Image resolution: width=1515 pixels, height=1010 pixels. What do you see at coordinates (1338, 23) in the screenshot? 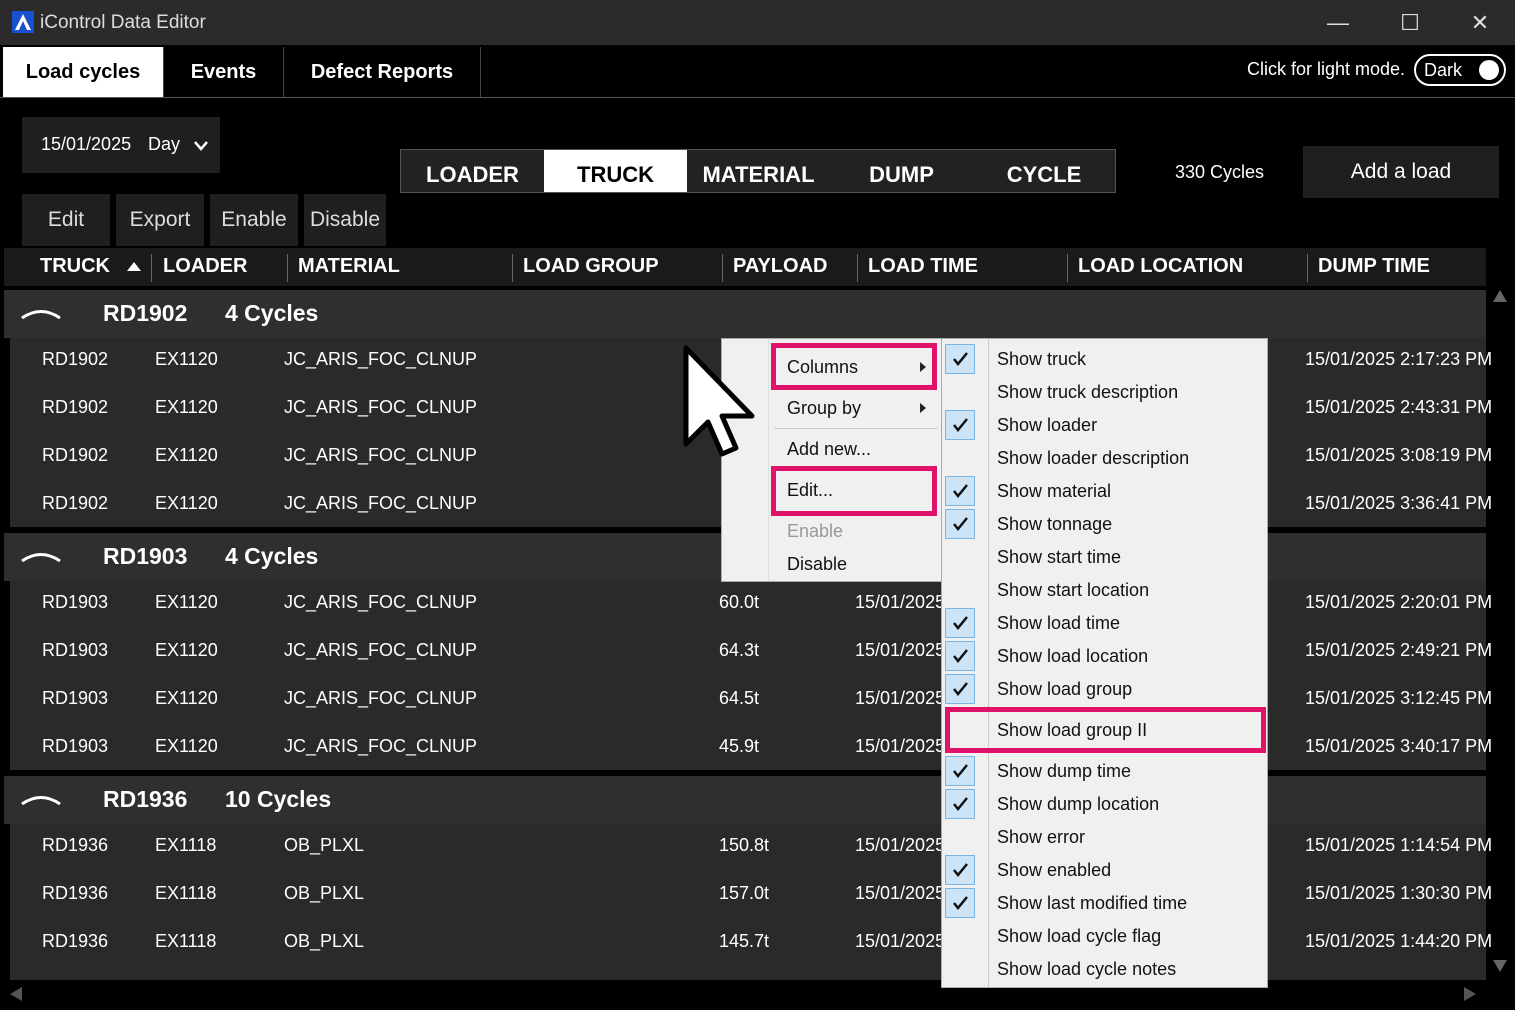
I see `minimize-button: —` at bounding box center [1338, 23].